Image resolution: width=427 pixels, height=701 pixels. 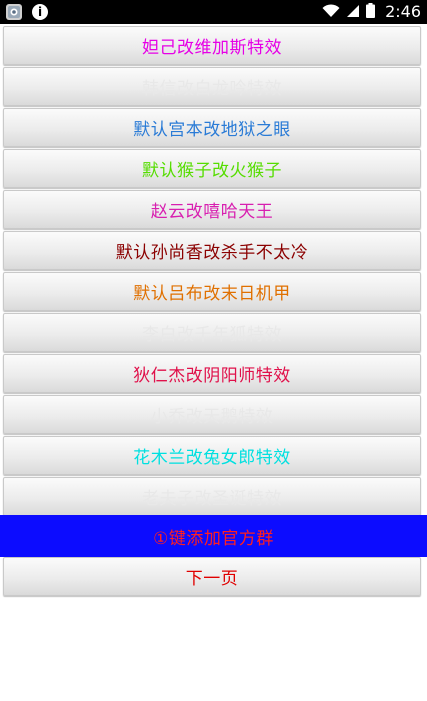 What do you see at coordinates (213, 12) in the screenshot?
I see `status-bar: i 2:46` at bounding box center [213, 12].